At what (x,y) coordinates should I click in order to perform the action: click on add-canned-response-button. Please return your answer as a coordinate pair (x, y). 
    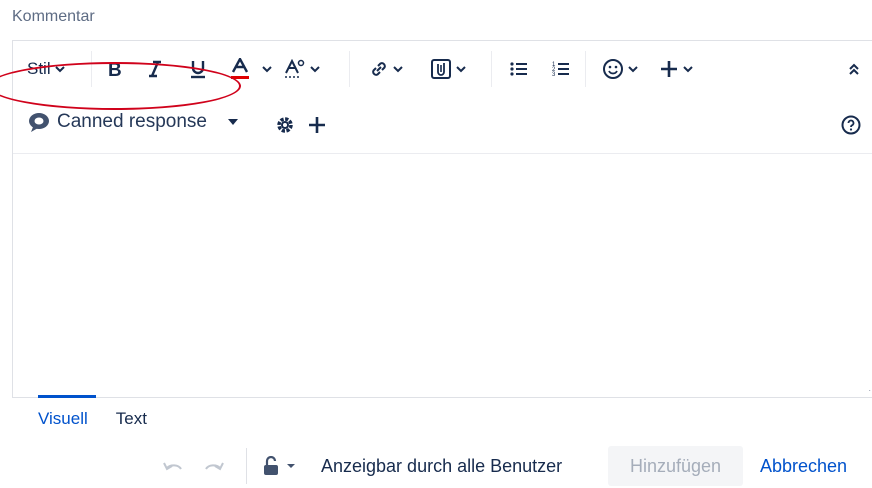
    Looking at the image, I should click on (317, 125).